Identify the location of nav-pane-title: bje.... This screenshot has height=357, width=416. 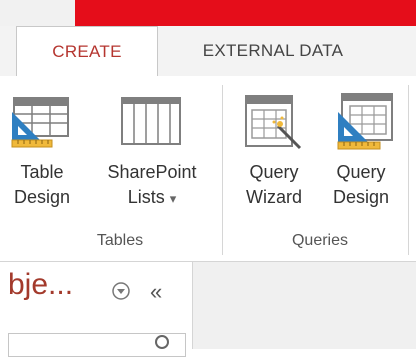
(40, 285).